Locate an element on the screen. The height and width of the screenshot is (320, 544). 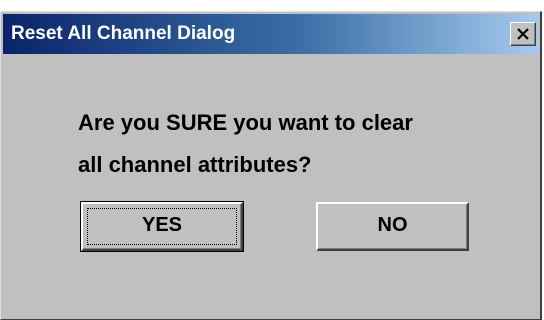
window-title: Reset All Channel Dialog is located at coordinates (123, 33).